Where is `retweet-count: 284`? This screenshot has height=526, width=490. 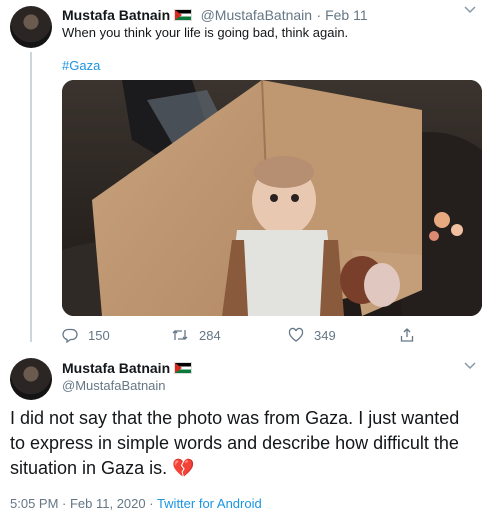 retweet-count: 284 is located at coordinates (210, 335).